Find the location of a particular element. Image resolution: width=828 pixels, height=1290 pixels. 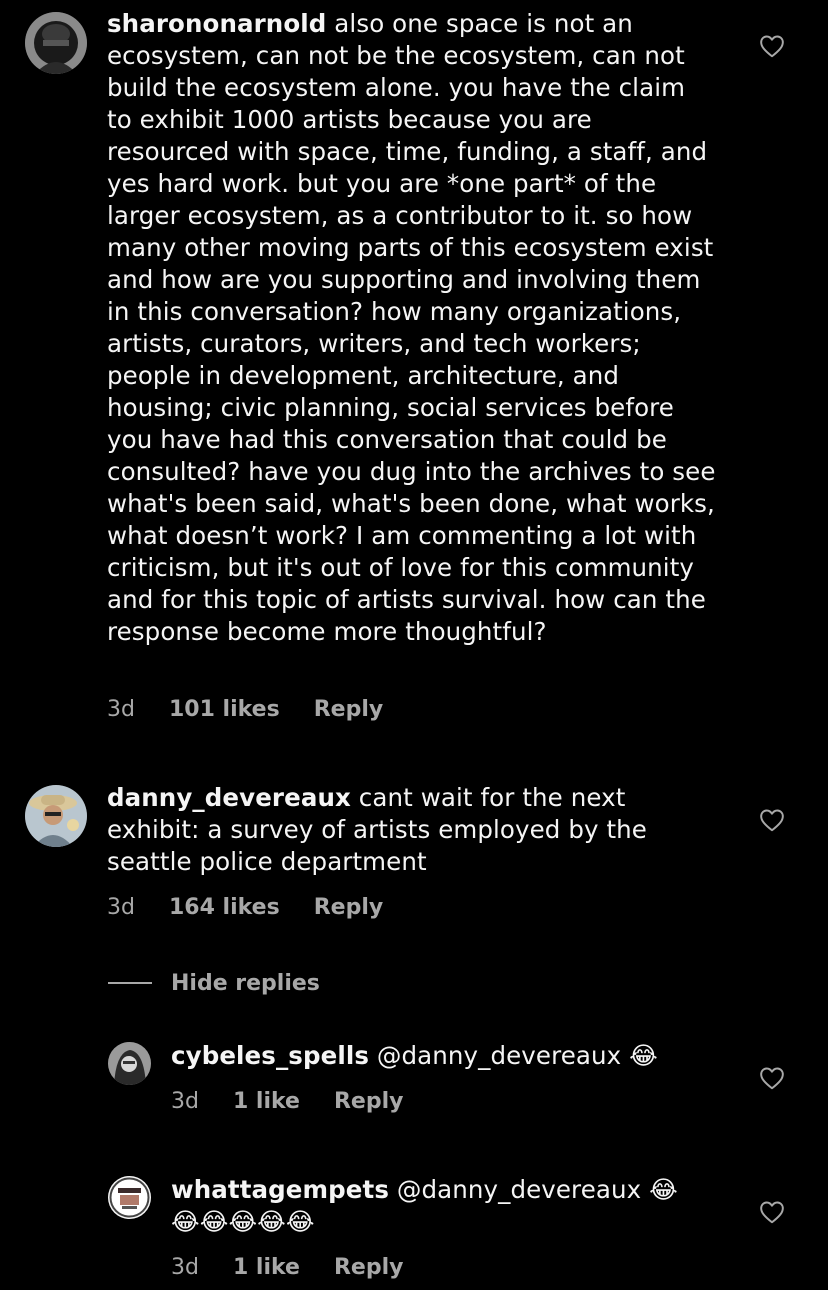

comment-meta: 3d 101 likes Reply is located at coordinates (245, 709).